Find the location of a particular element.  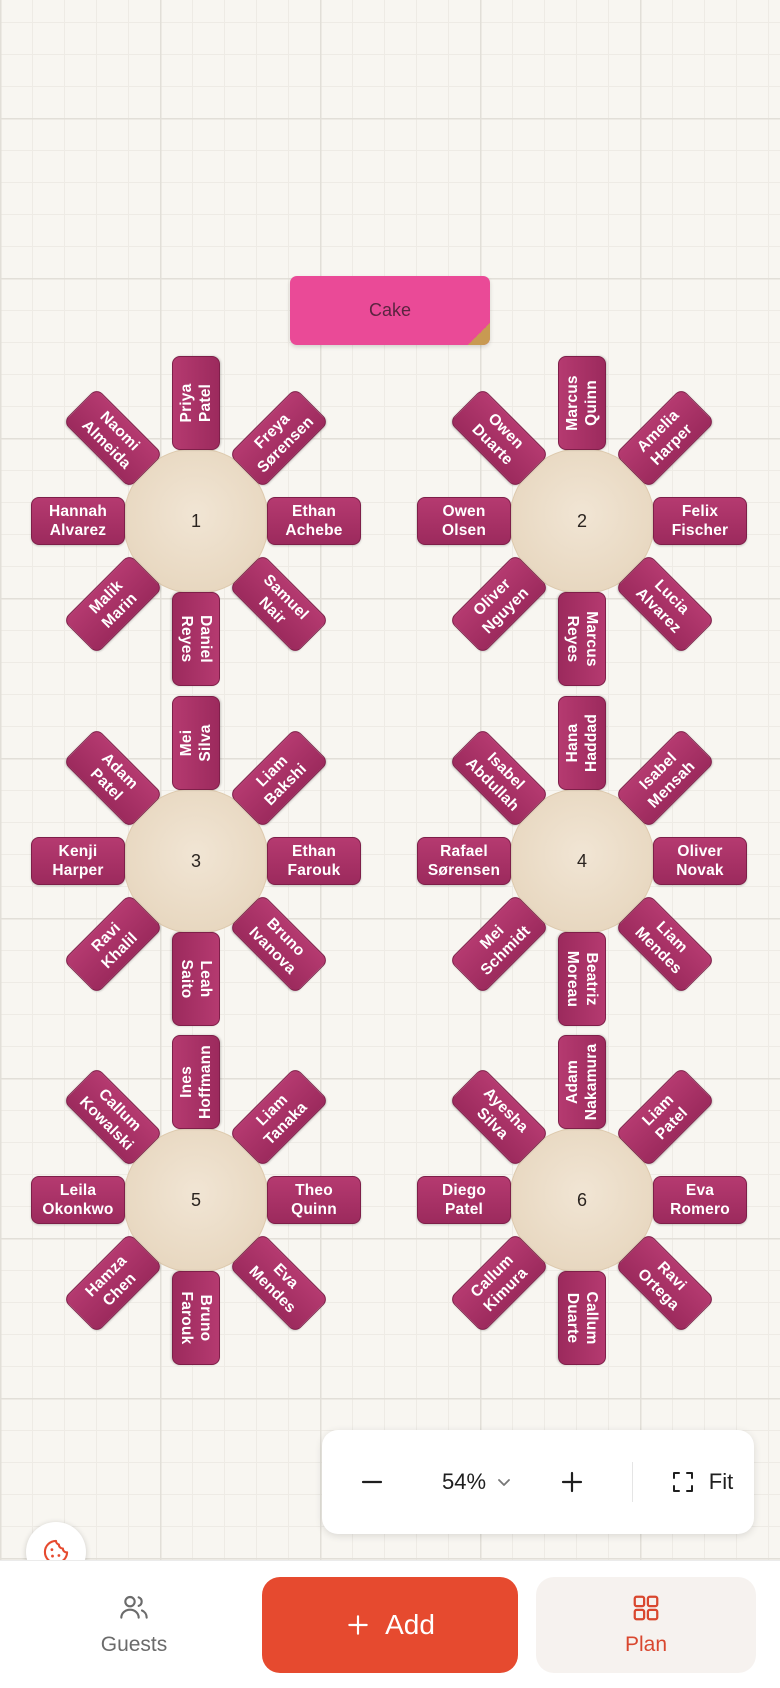

nav-guests-label: Guests is located at coordinates (134, 1644).